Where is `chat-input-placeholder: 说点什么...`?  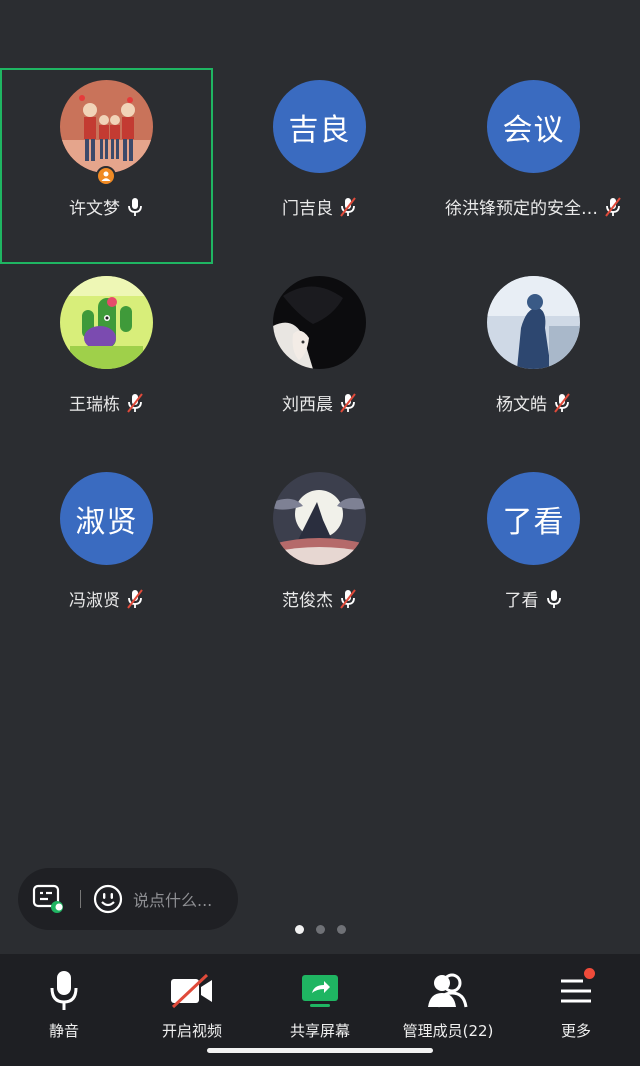 chat-input-placeholder: 说点什么... is located at coordinates (172, 899).